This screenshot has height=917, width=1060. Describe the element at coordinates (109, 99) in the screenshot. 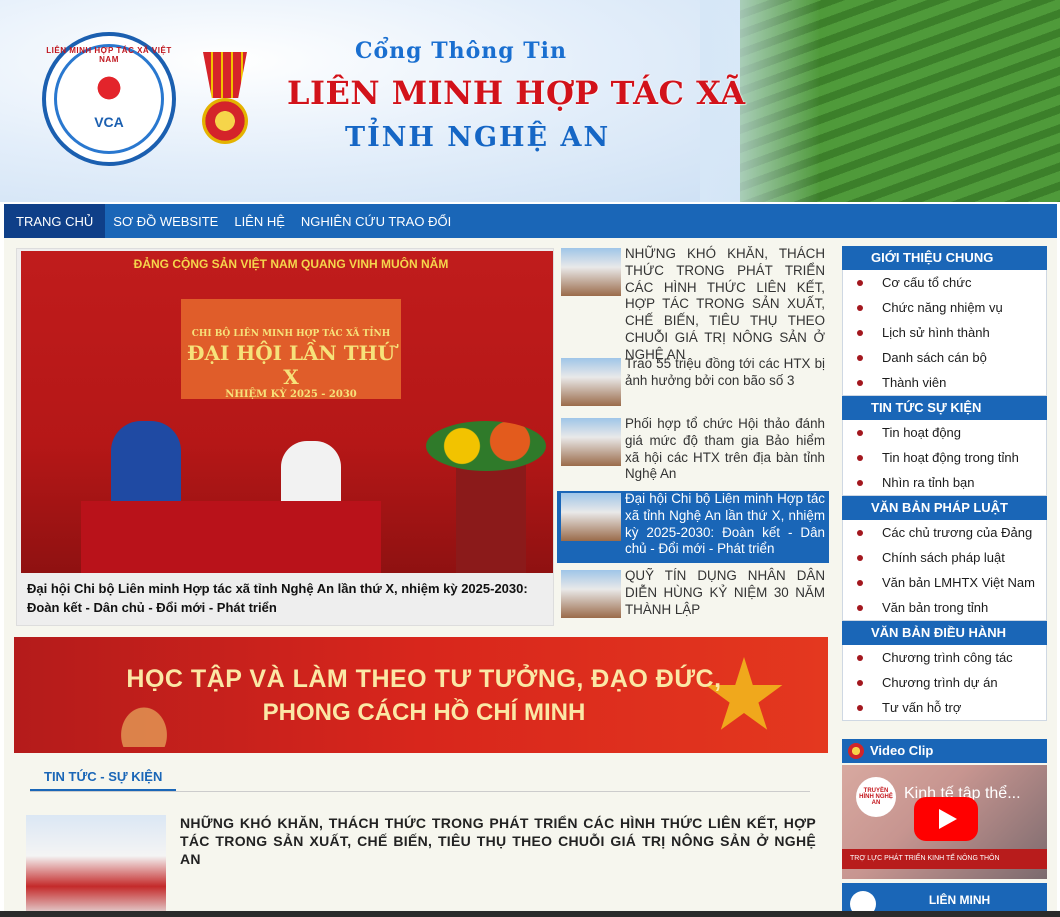

I see `vca-logo: LIÊN MINH HỢP TÁC XÃ VIỆT NAM VCA` at that location.